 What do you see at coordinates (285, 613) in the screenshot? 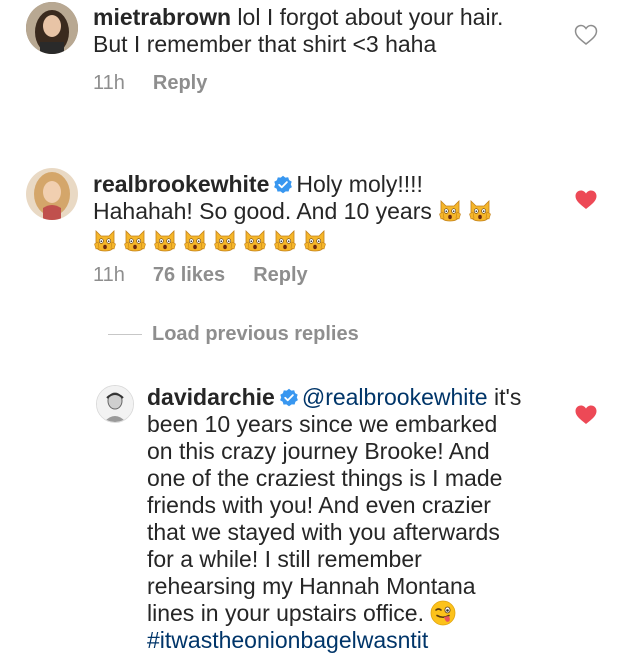
I see `reply-body-line: lines in your upstairs office.` at bounding box center [285, 613].